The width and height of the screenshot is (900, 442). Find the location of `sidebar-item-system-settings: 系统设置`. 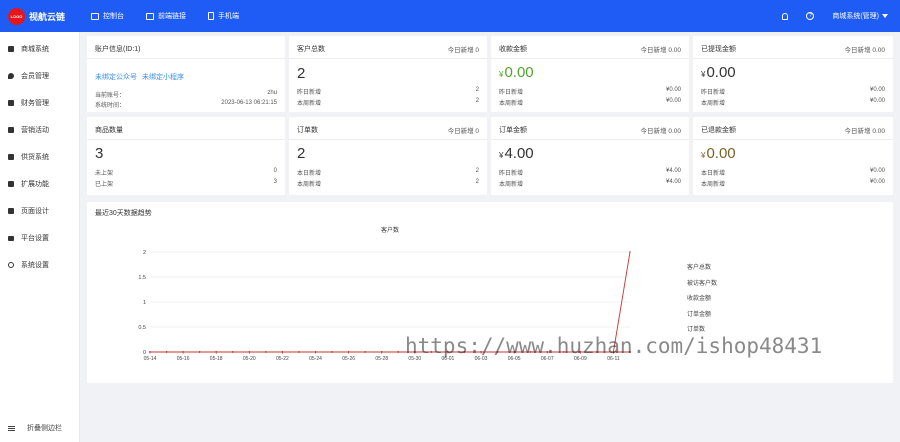

sidebar-item-system-settings: 系统设置 is located at coordinates (28, 265).